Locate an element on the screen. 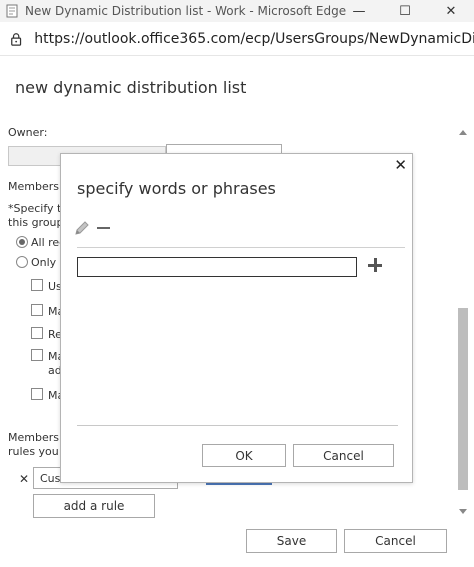 Image resolution: width=474 pixels, height=567 pixels. list-bottom-divider is located at coordinates (237, 425).